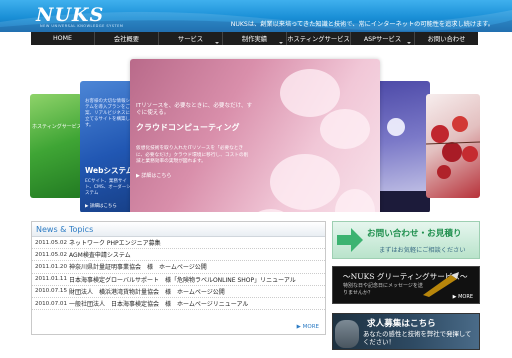 The width and height of the screenshot is (512, 358). I want to click on recruit-banner-title: 求人募集はこちら, so click(401, 324).